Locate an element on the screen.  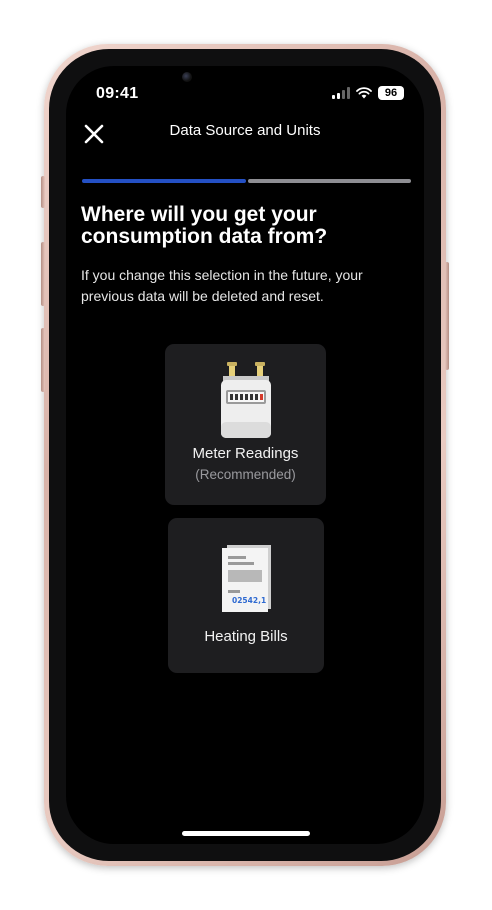
volume-up-button is located at coordinates (43, 274).